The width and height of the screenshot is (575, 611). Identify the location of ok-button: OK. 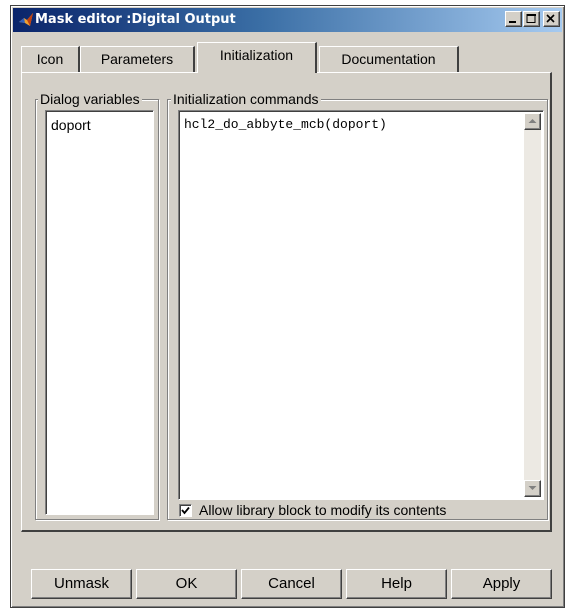
(186, 584).